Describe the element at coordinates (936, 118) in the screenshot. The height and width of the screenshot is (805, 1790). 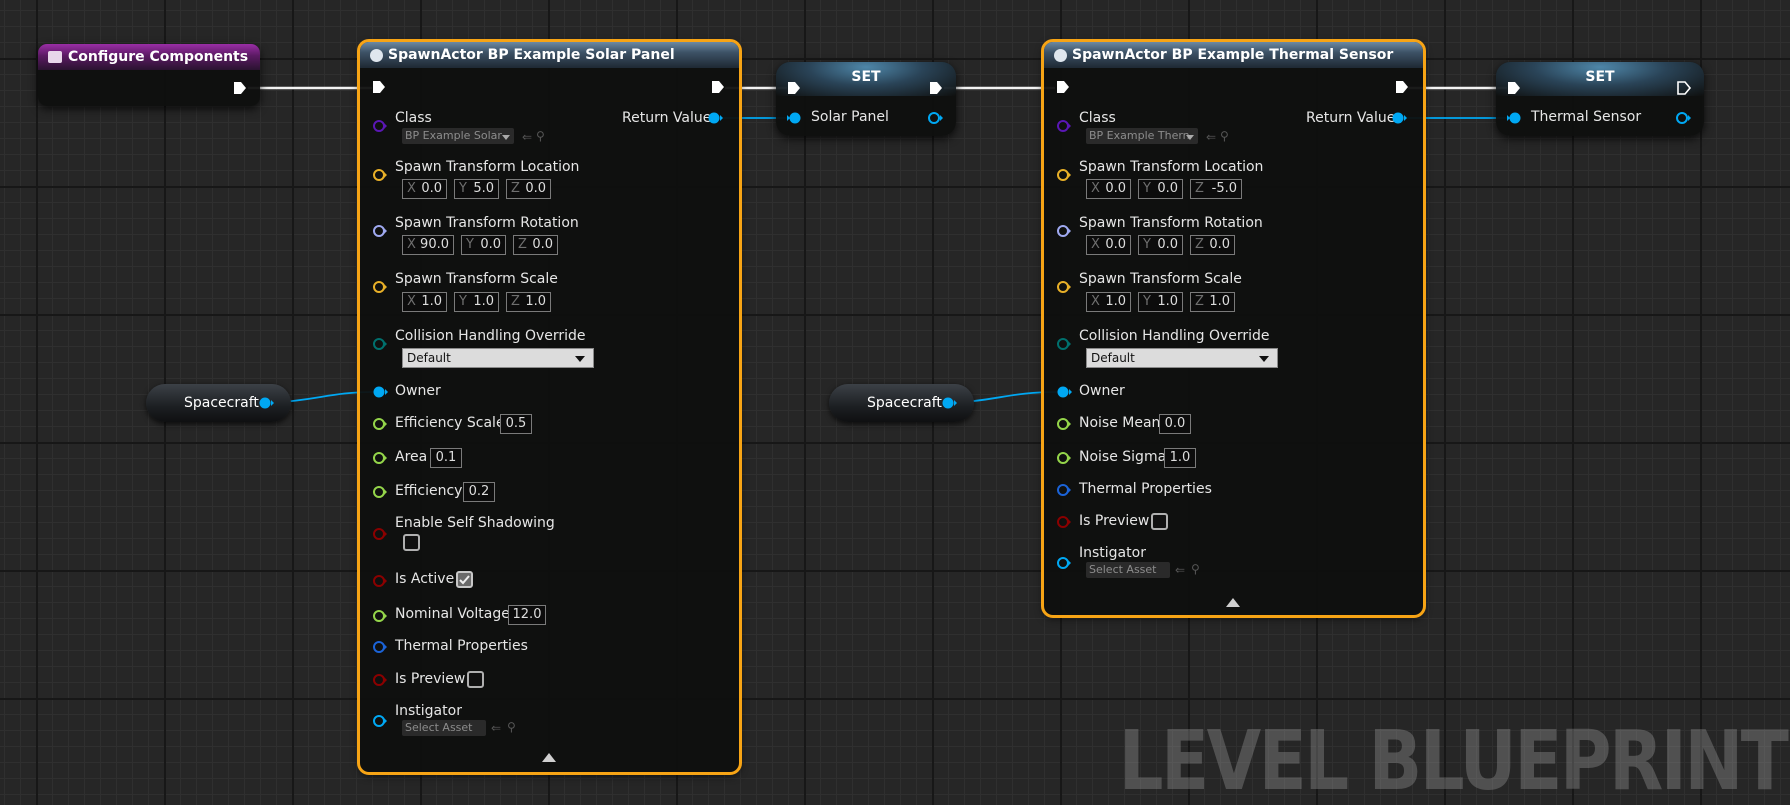
I see `solar-panel-out-pin` at that location.